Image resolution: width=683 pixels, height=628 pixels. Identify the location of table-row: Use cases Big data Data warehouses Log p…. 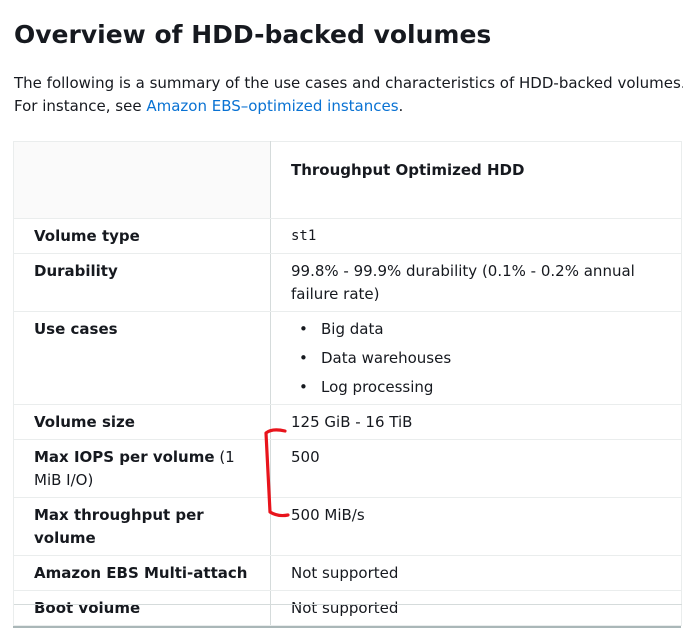
(347, 358).